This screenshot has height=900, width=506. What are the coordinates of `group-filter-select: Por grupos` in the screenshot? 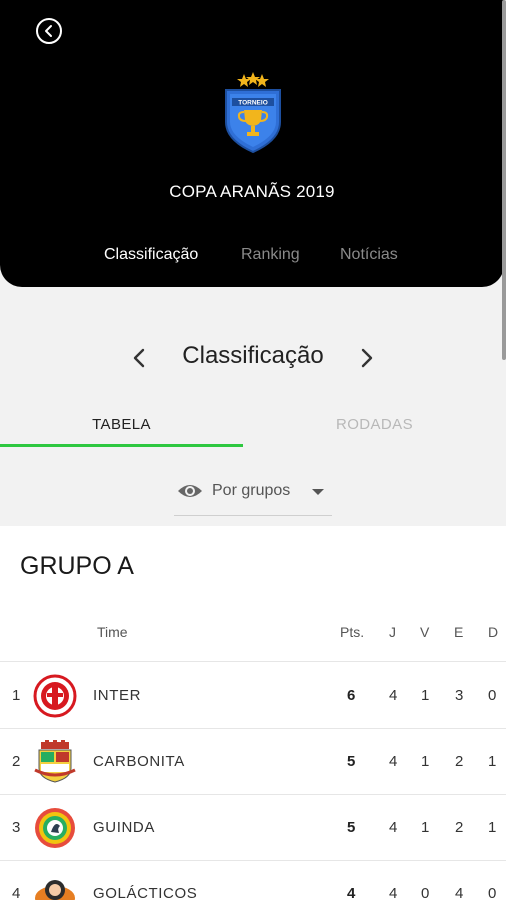 It's located at (253, 496).